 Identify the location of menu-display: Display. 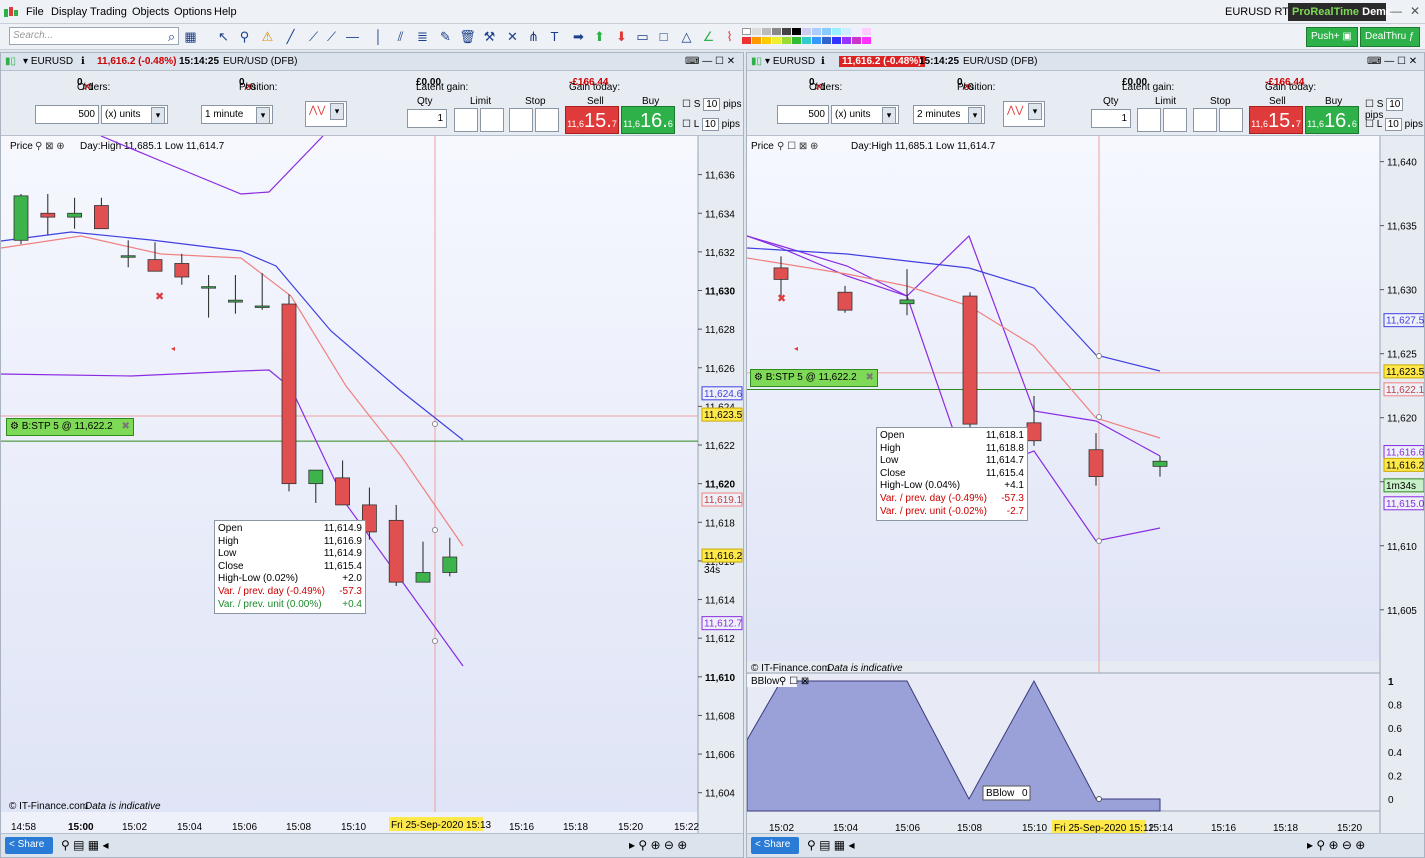
(69, 12).